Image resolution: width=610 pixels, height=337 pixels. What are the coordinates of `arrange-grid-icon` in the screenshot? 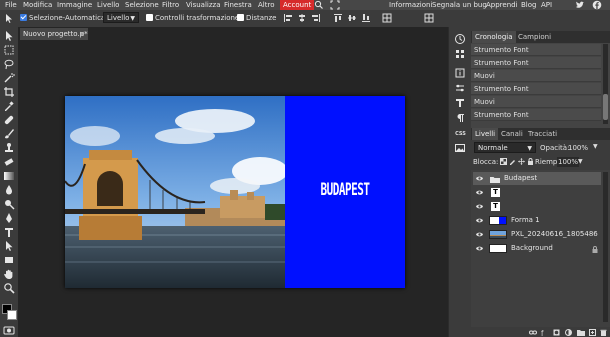 It's located at (429, 19).